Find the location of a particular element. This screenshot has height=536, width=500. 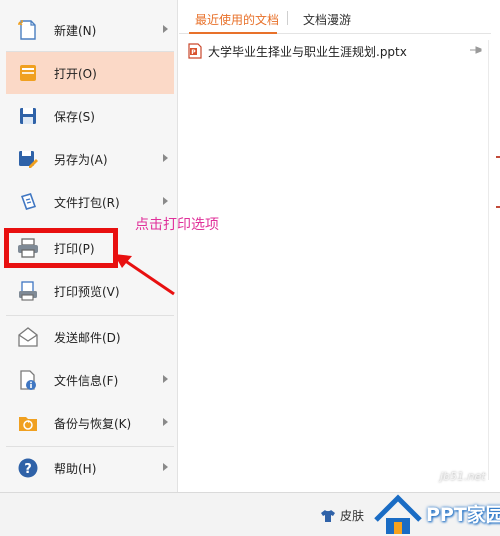

right-edge-divider is located at coordinates (488, 260).